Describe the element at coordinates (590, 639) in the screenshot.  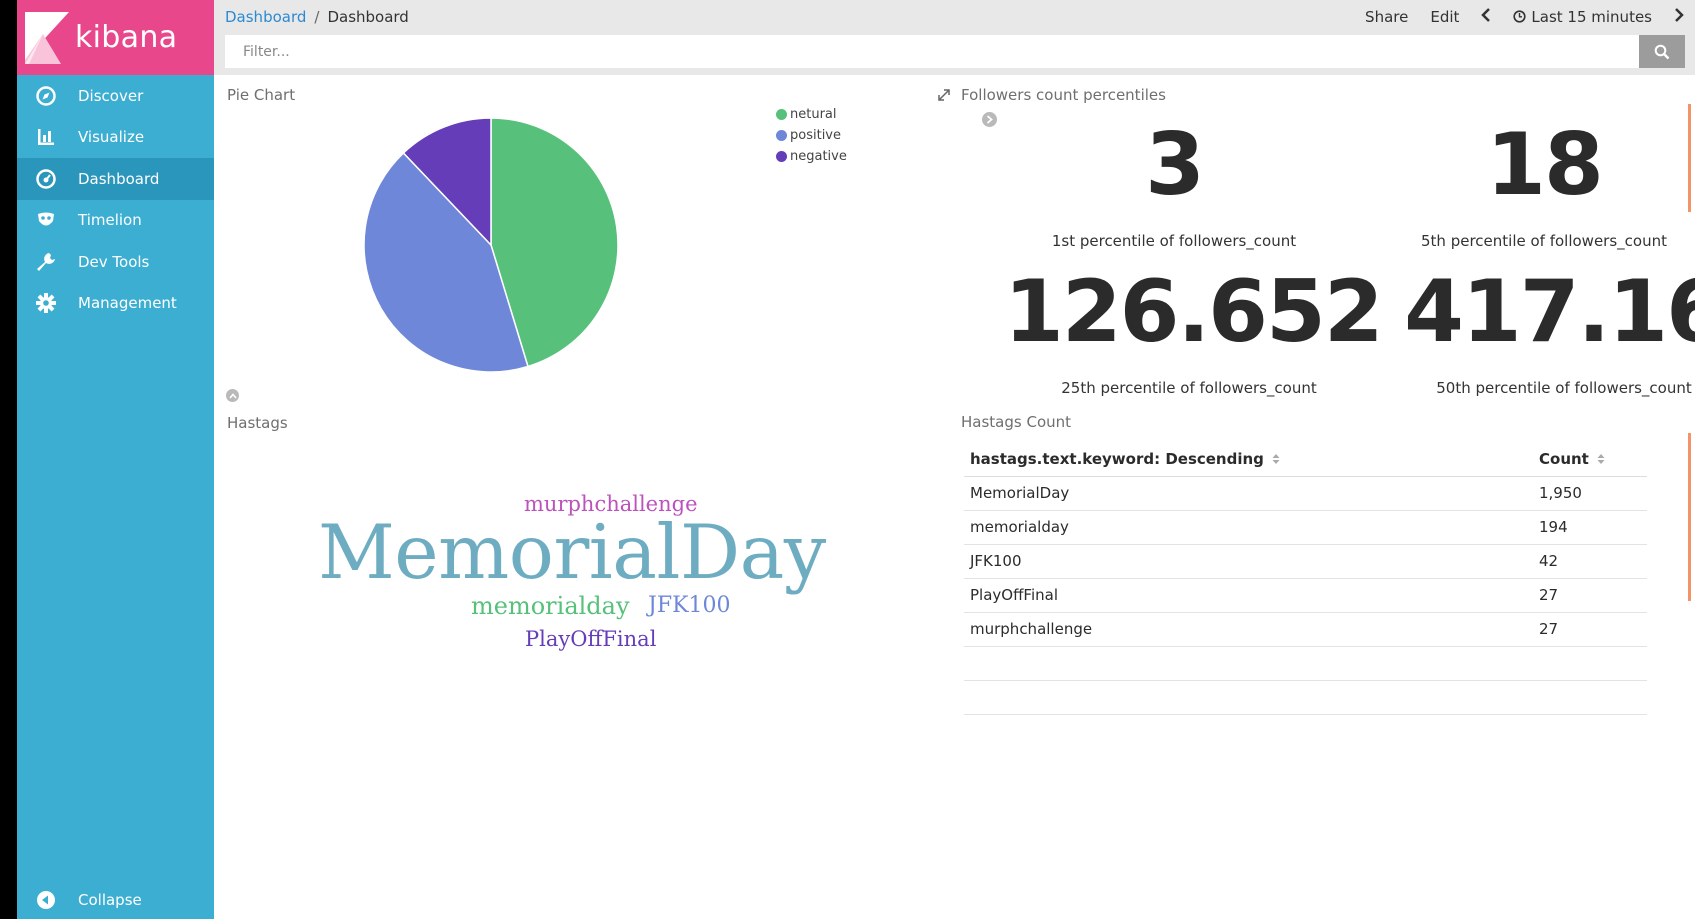
I see `cloud-word: PlayOffFinal` at that location.